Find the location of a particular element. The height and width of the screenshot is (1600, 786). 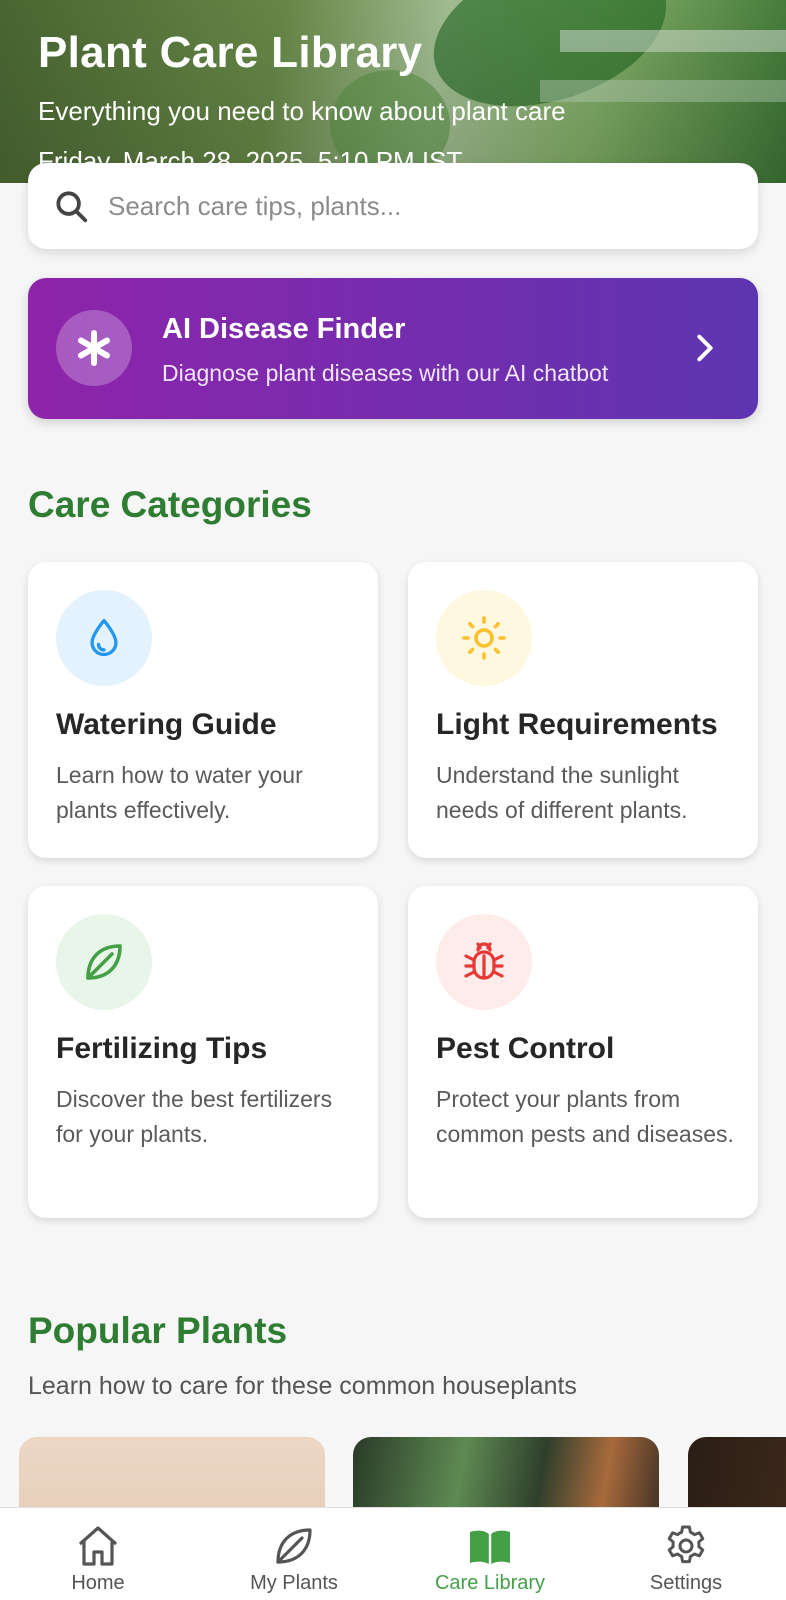

home-icon is located at coordinates (98, 1546).